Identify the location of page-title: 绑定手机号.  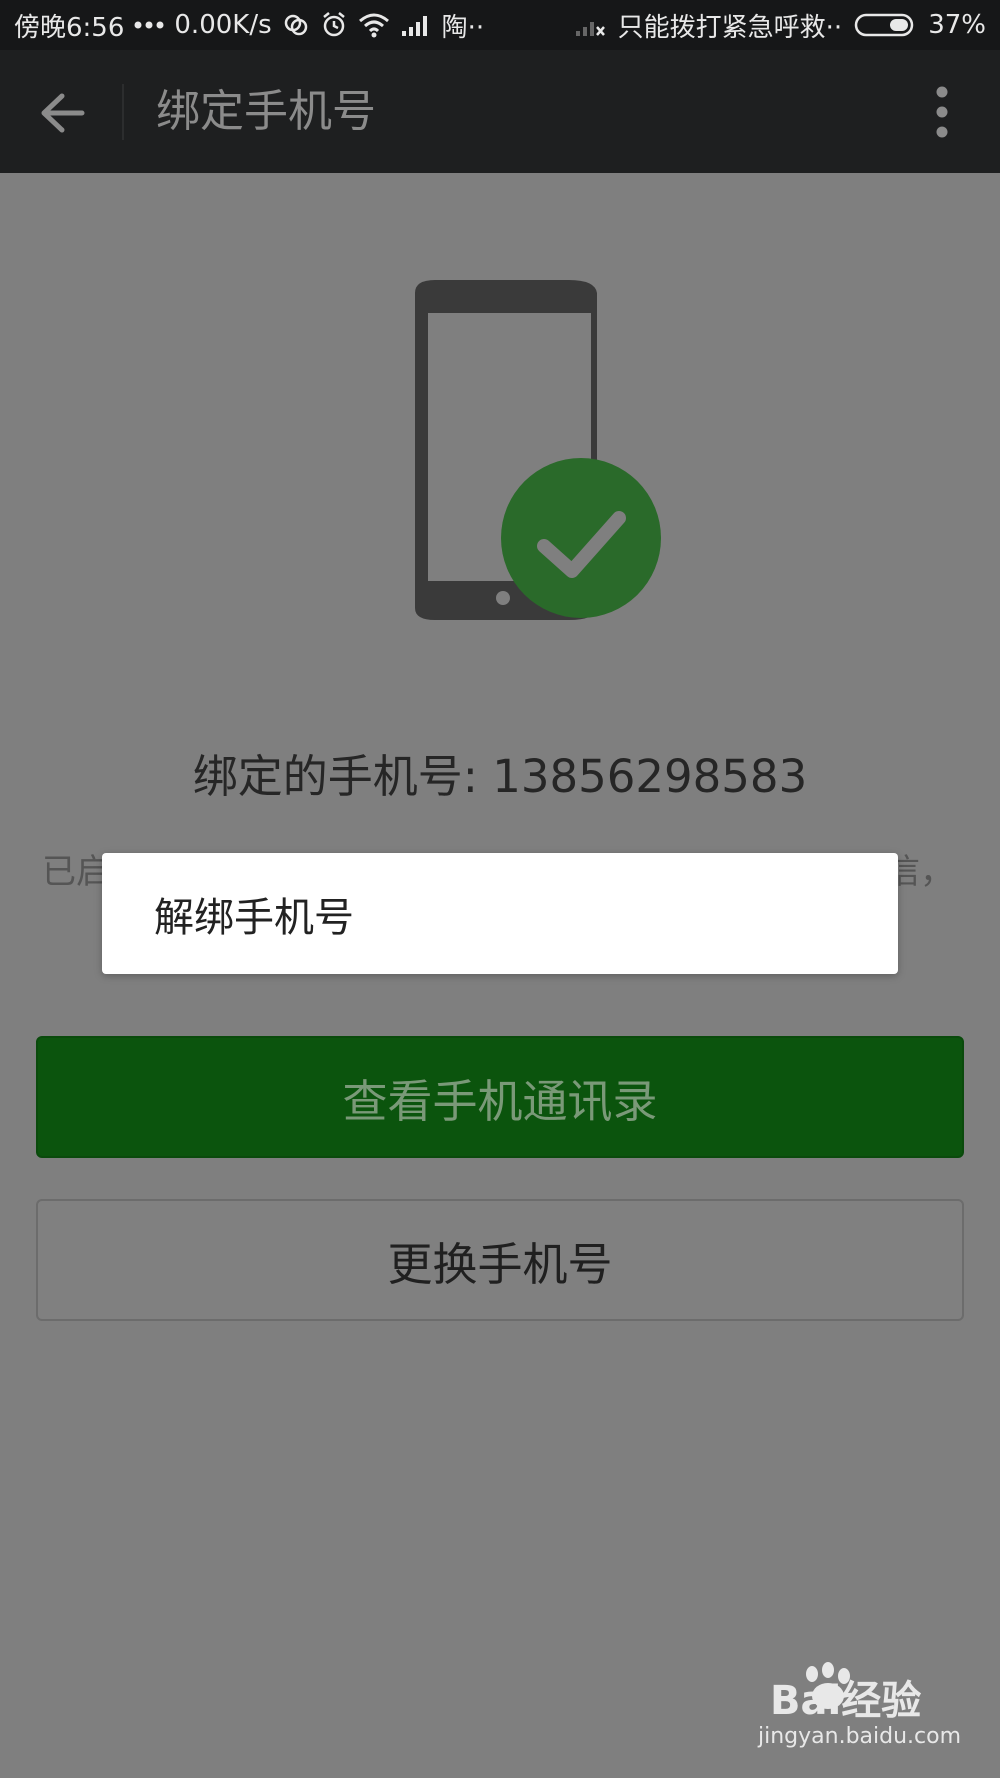
(266, 111).